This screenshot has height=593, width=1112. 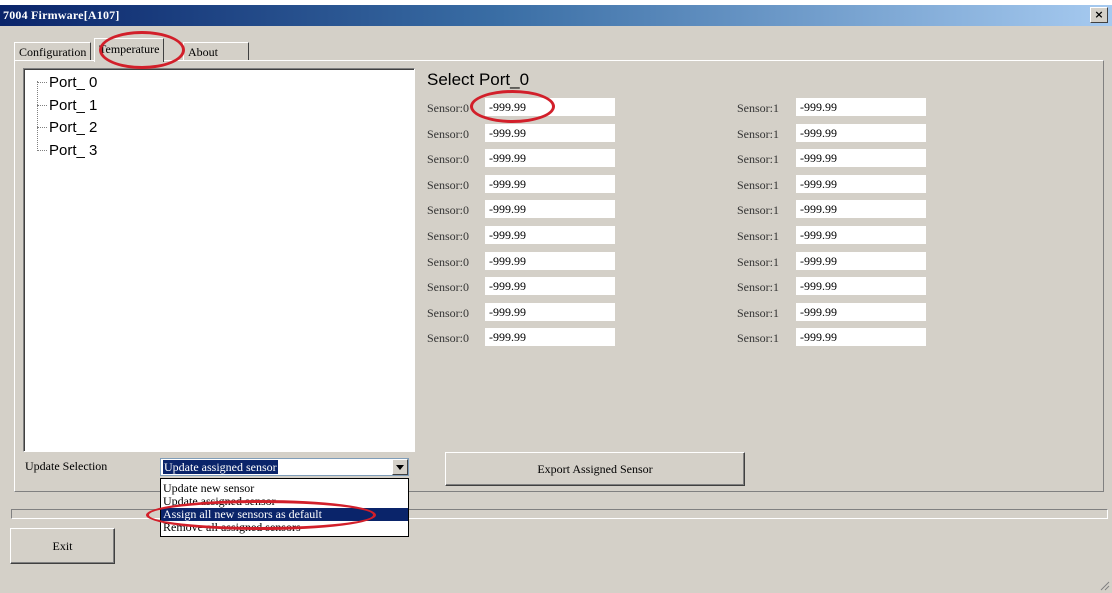 What do you see at coordinates (66, 466) in the screenshot?
I see `update-selection-label: Update Selection` at bounding box center [66, 466].